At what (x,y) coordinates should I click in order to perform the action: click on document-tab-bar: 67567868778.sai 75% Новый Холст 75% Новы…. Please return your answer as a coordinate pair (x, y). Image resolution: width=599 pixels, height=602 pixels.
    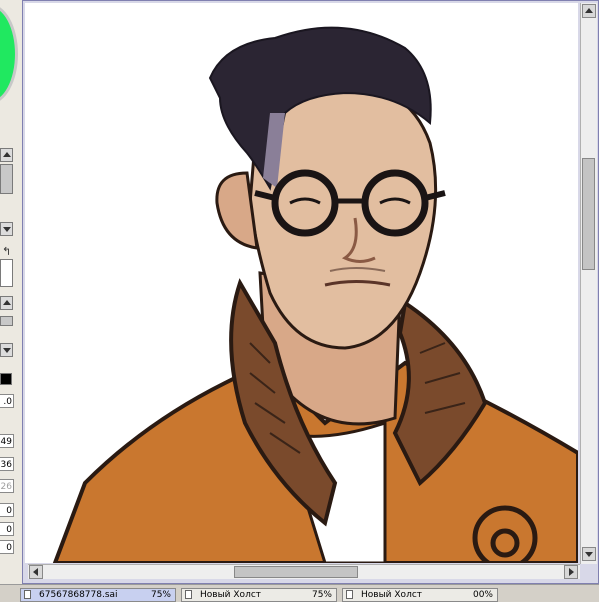
    Looking at the image, I should click on (299, 593).